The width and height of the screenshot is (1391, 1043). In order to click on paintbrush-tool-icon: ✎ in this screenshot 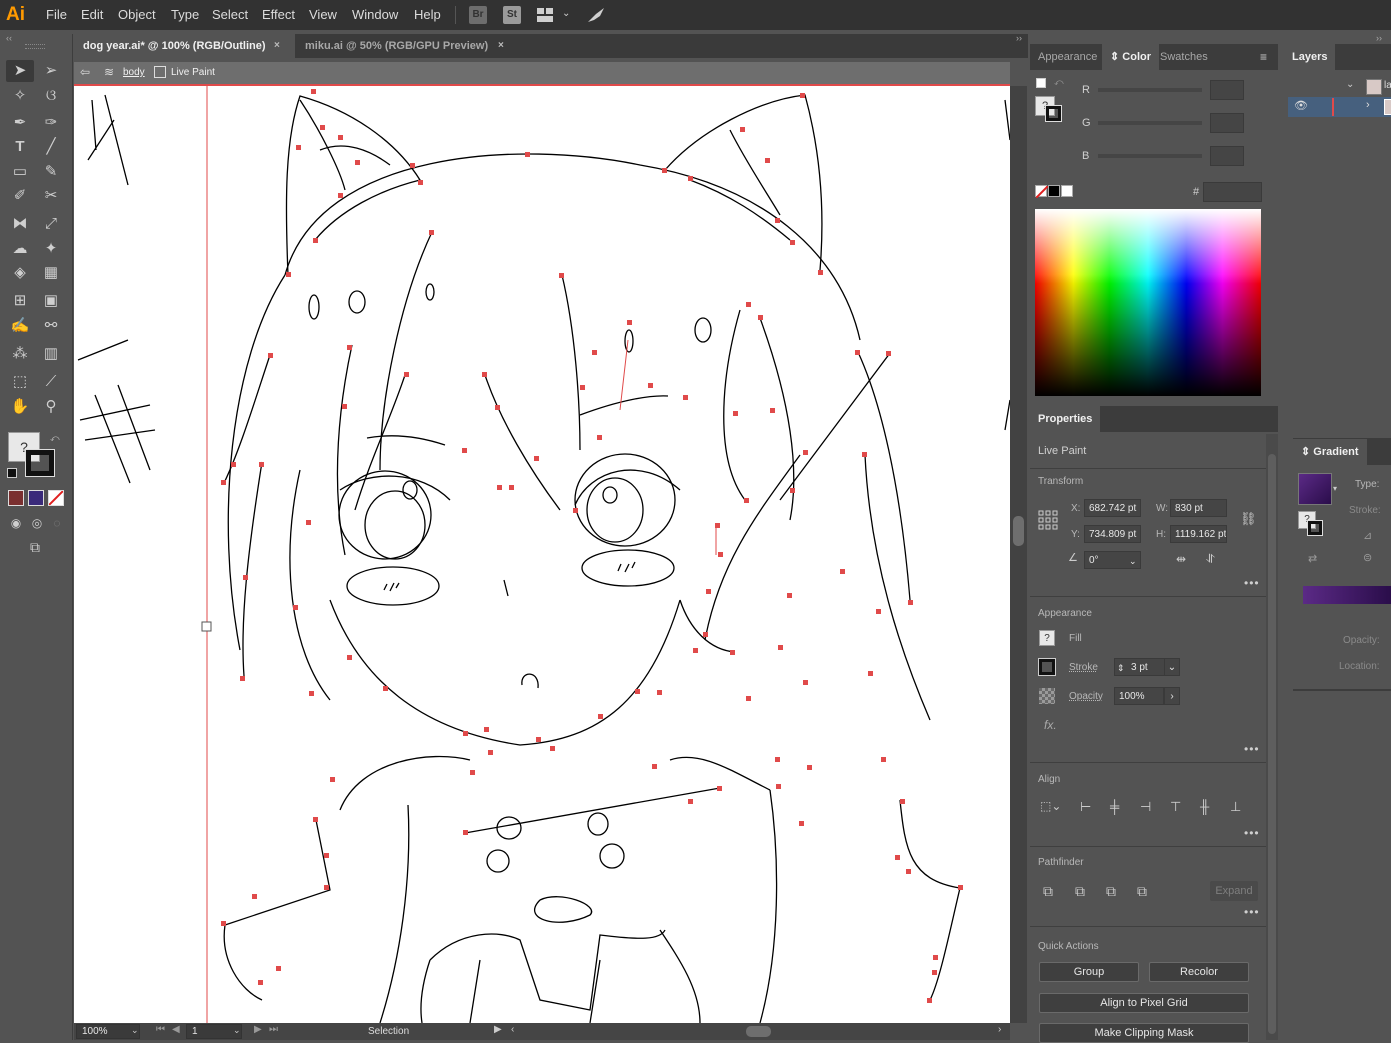, I will do `click(51, 172)`.